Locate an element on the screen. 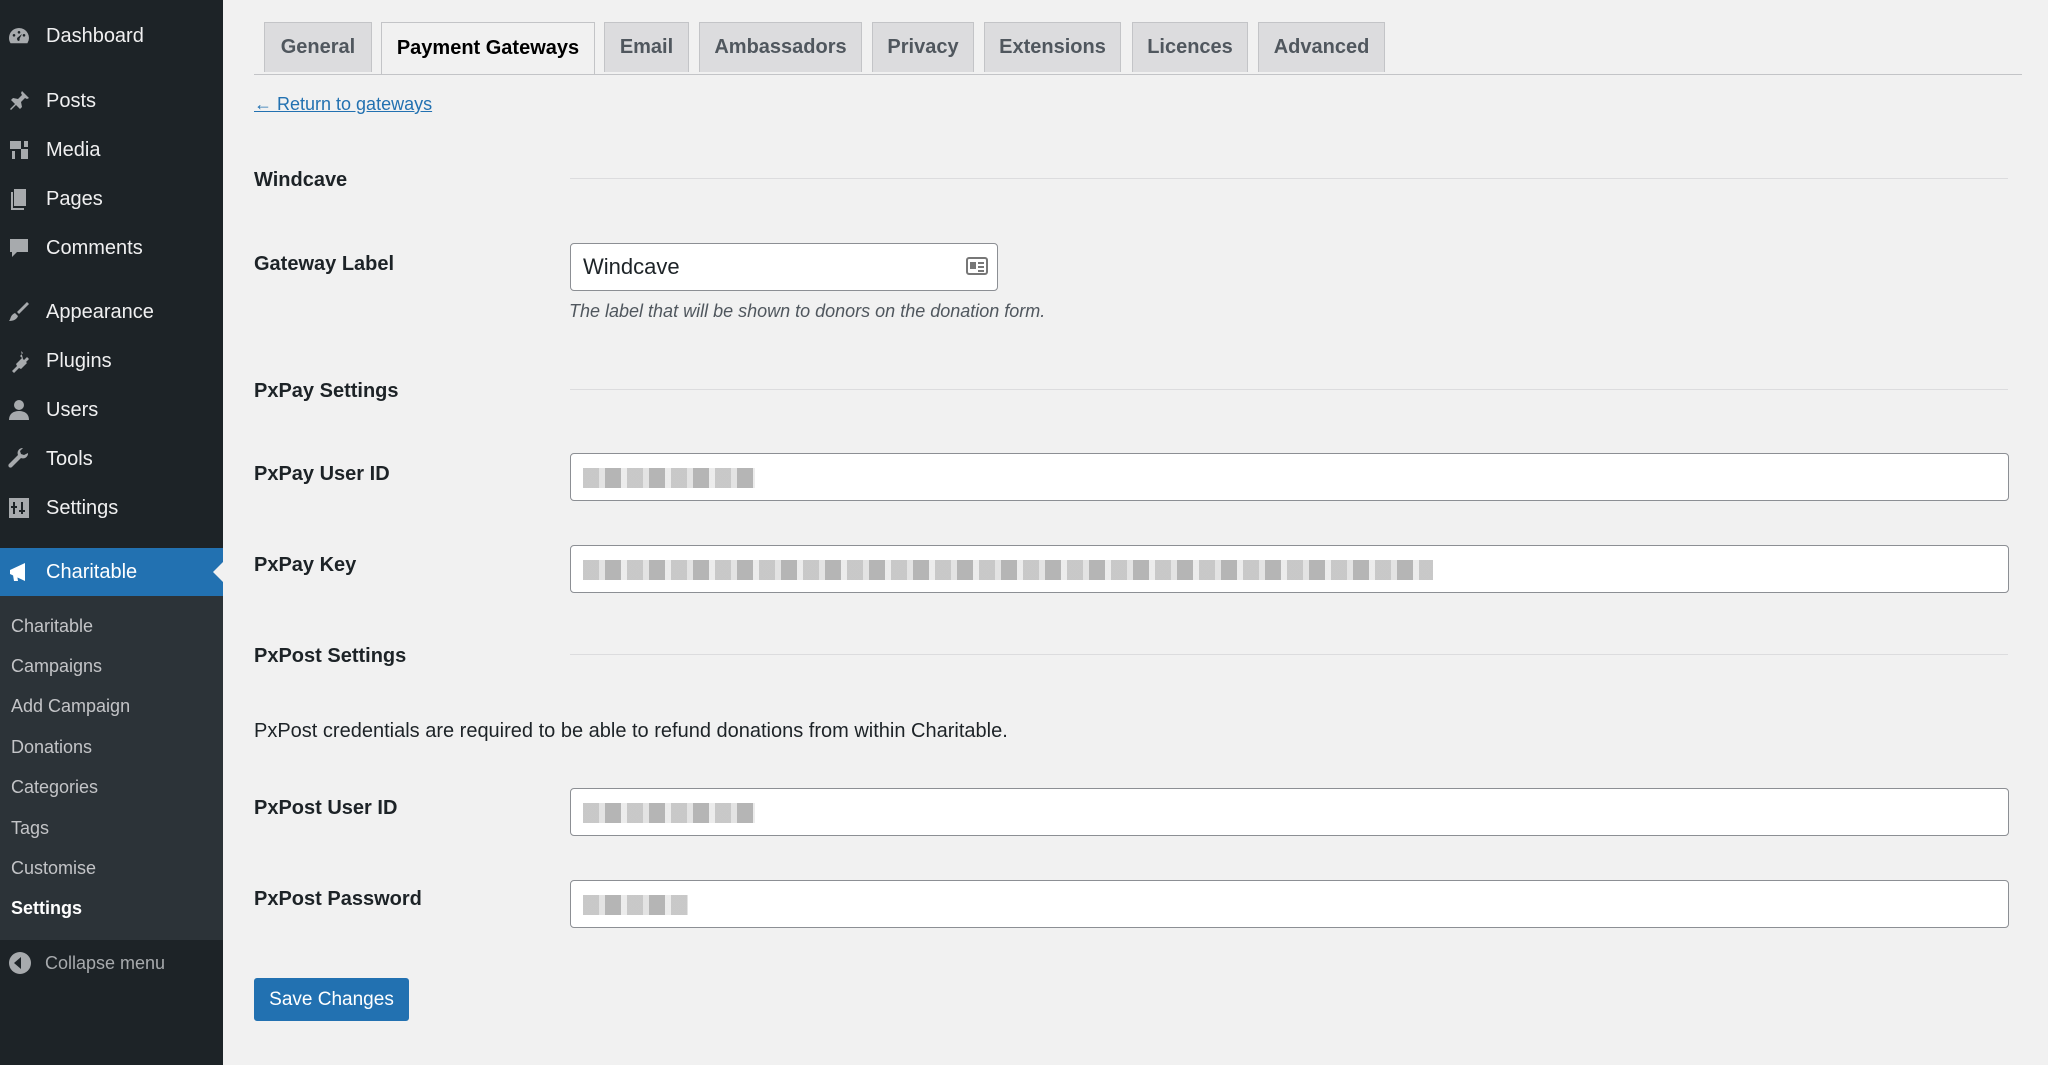 Image resolution: width=2048 pixels, height=1065 pixels. pxpost-user-id-label: PxPost User ID is located at coordinates (326, 808).